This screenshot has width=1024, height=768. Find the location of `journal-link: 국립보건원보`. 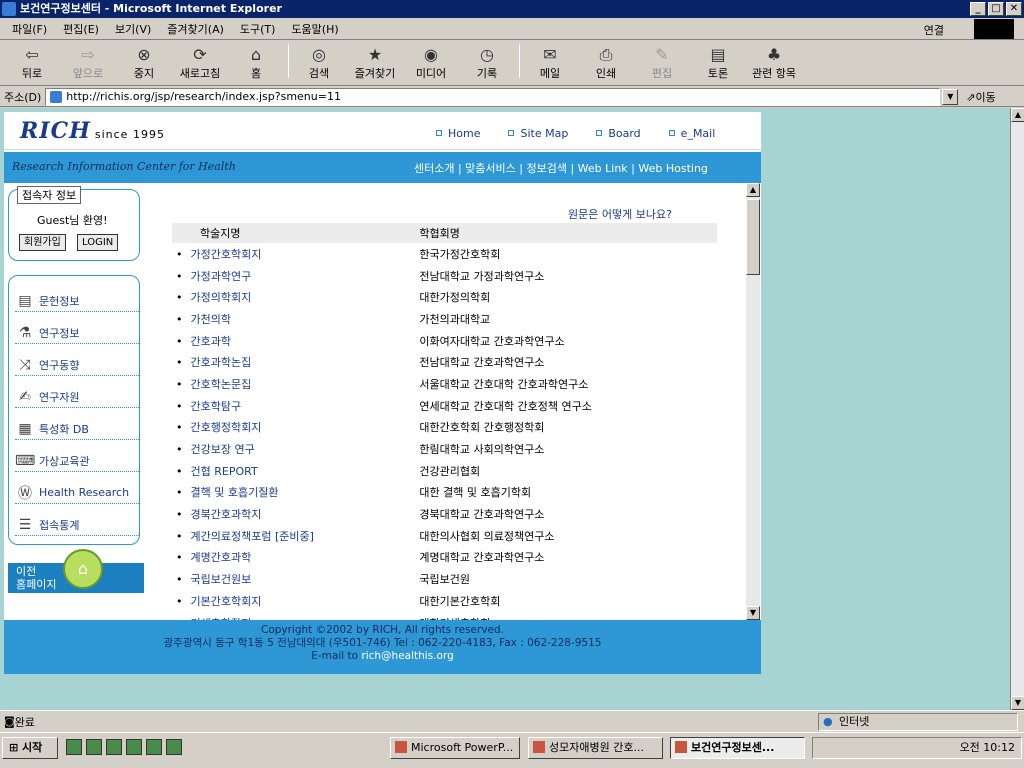

journal-link: 국립보건원보 is located at coordinates (292, 579).